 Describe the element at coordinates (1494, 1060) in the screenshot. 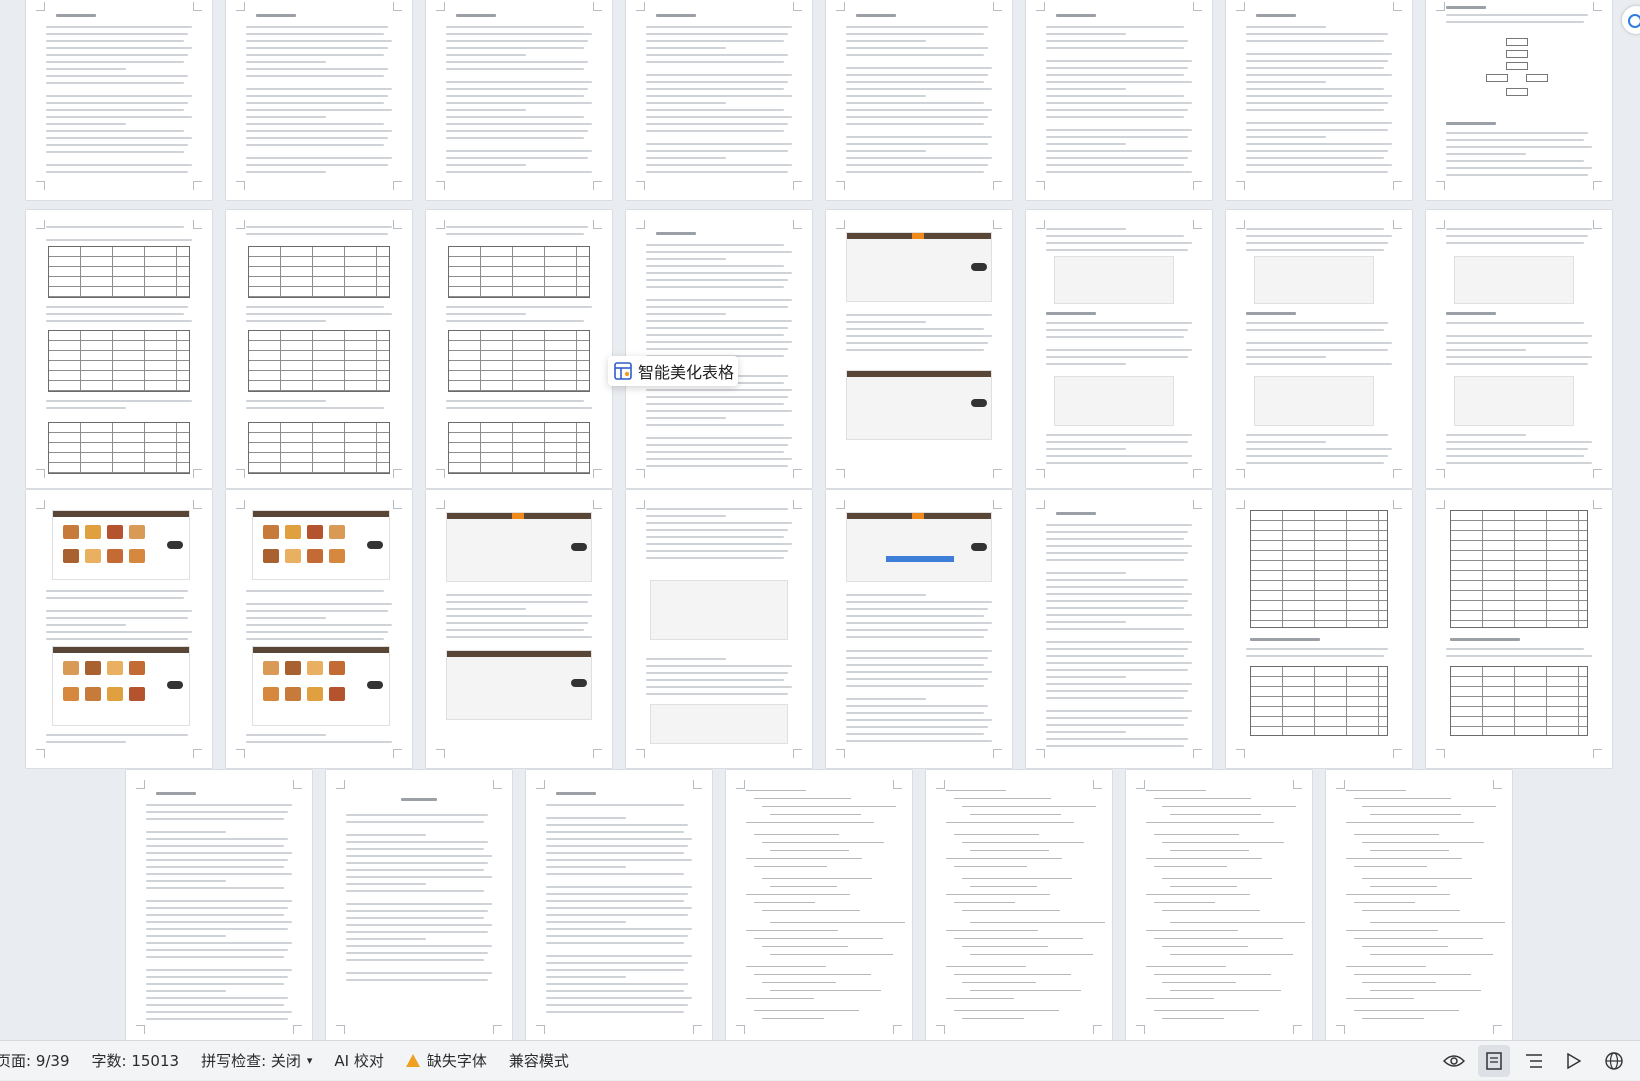

I see `page-view-icon` at that location.